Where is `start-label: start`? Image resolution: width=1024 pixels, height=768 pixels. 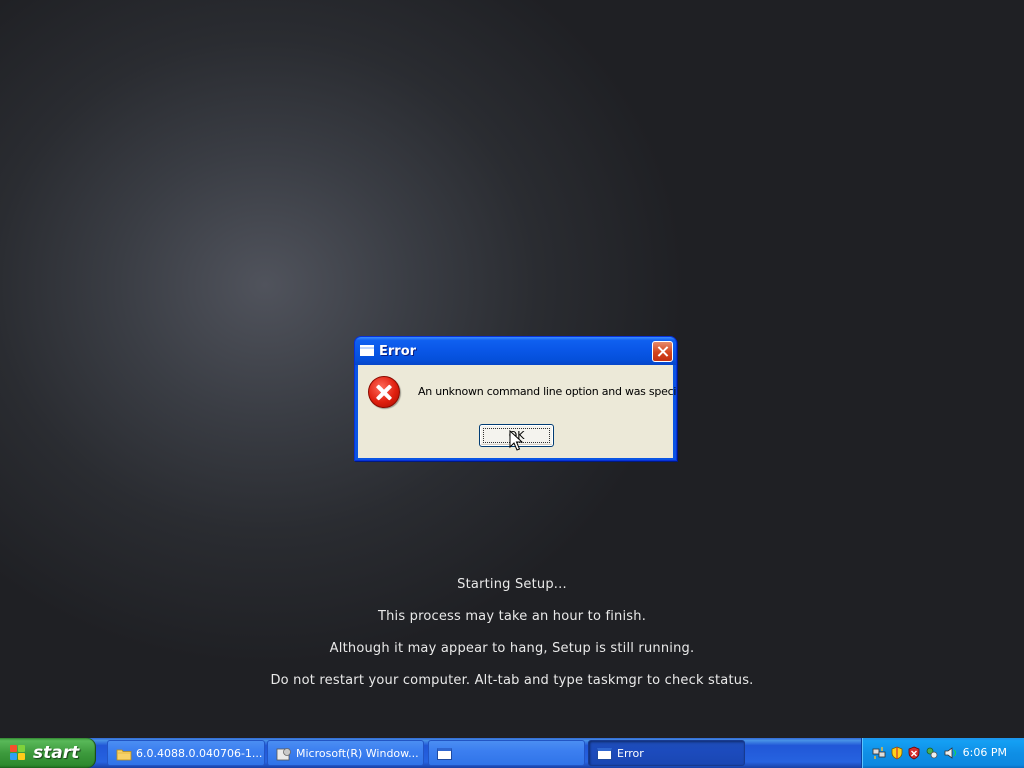
start-label: start is located at coordinates (56, 753).